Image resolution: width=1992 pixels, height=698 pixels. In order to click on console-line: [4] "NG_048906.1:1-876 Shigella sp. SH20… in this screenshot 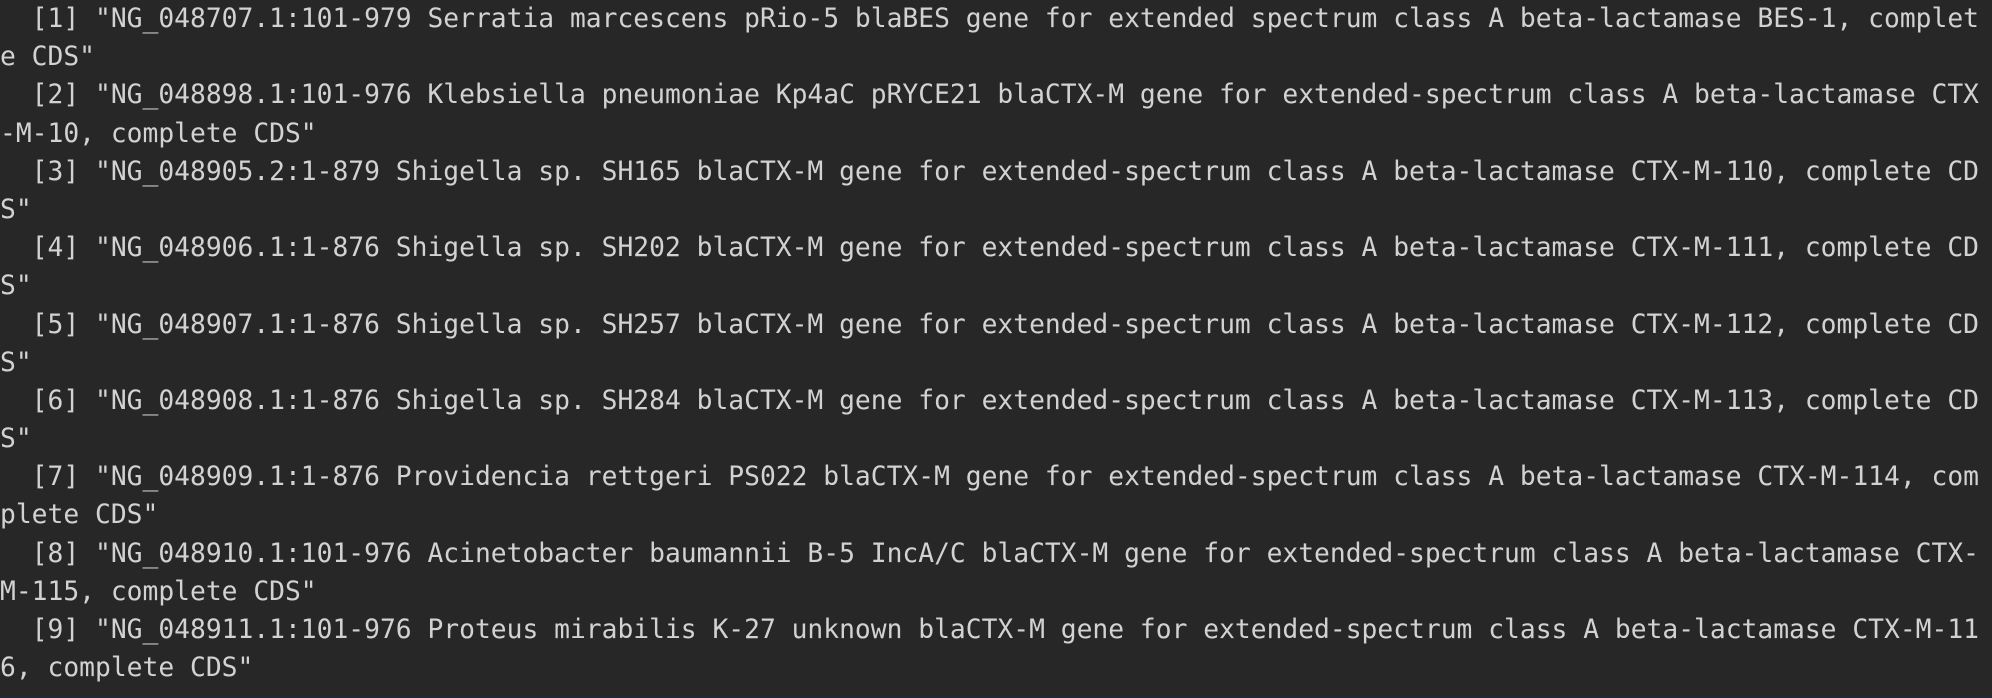, I will do `click(990, 248)`.